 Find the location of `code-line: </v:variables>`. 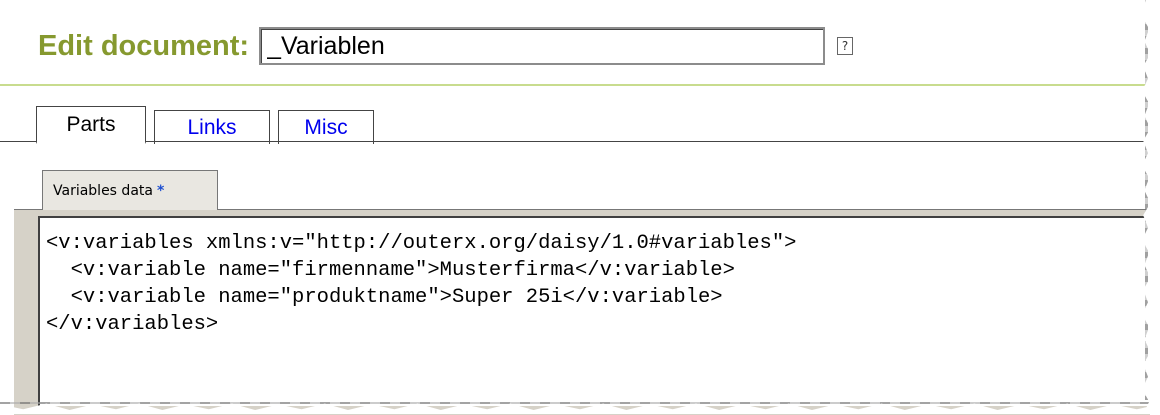

code-line: </v:variables> is located at coordinates (132, 324).